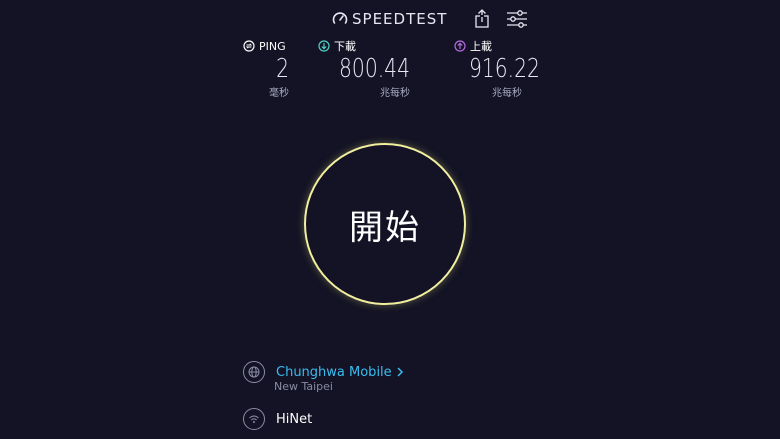  I want to click on provider-name: Chunghwa Mobile, so click(334, 372).